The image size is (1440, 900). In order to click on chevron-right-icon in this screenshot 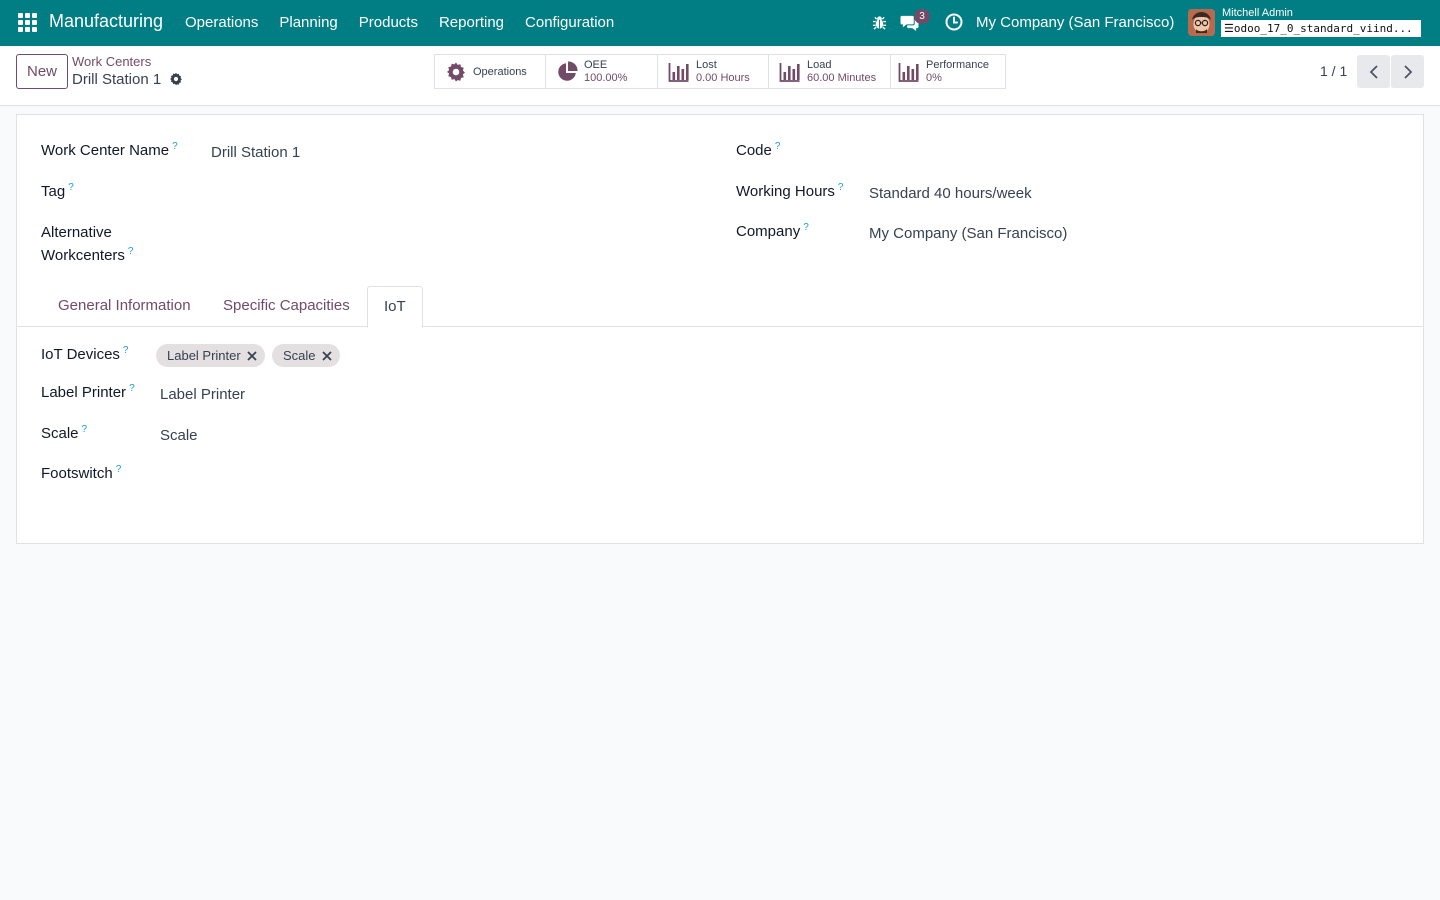, I will do `click(1407, 71)`.